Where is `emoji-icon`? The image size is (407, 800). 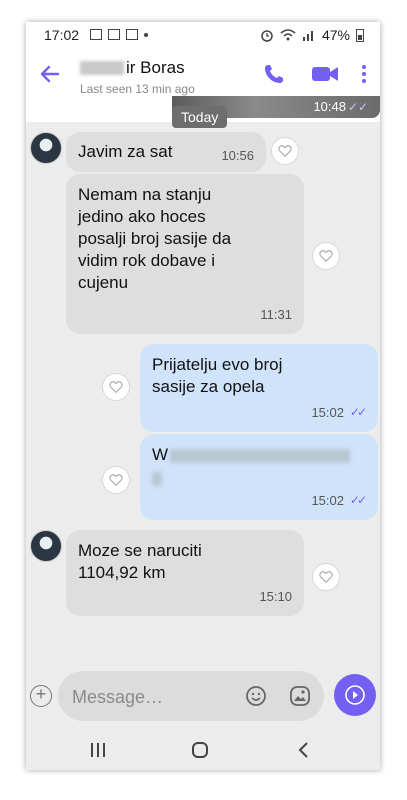
emoji-icon is located at coordinates (256, 696).